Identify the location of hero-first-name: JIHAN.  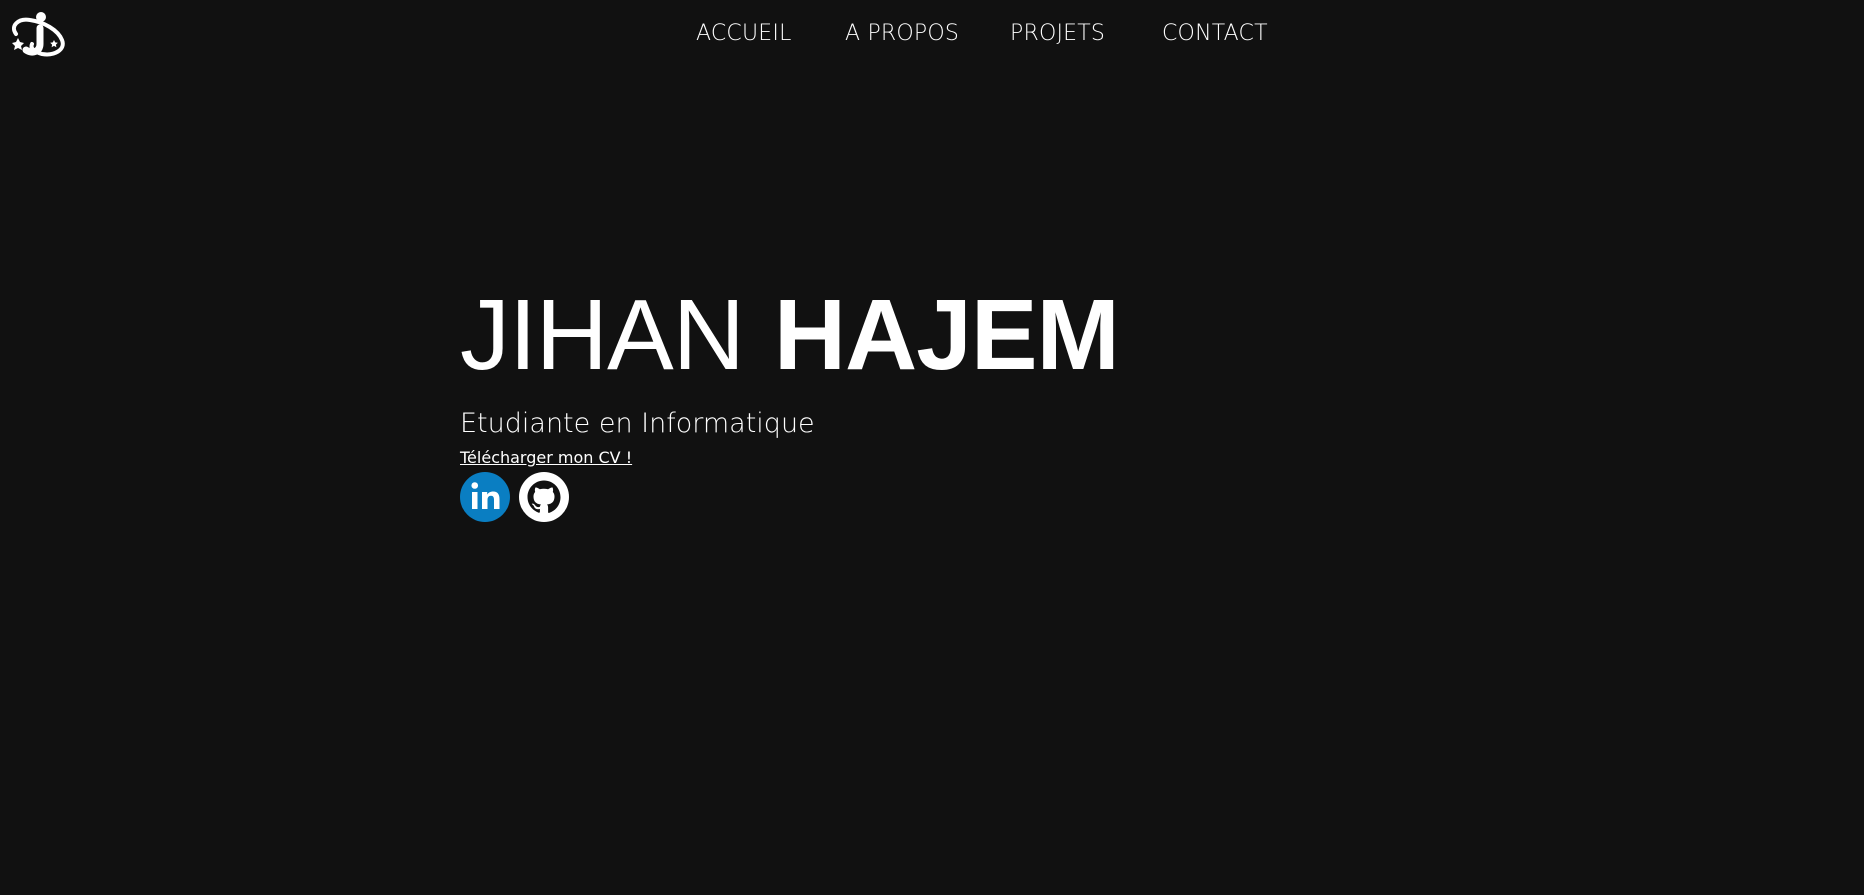
(602, 335).